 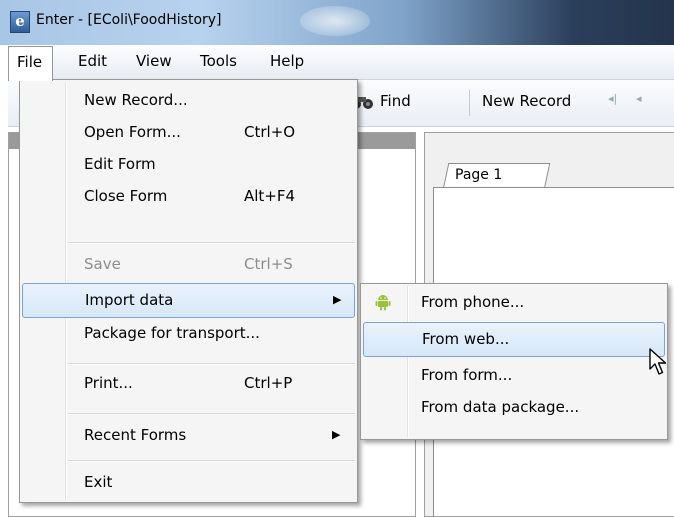 I want to click on menu-item-label: Close Form, so click(x=126, y=196).